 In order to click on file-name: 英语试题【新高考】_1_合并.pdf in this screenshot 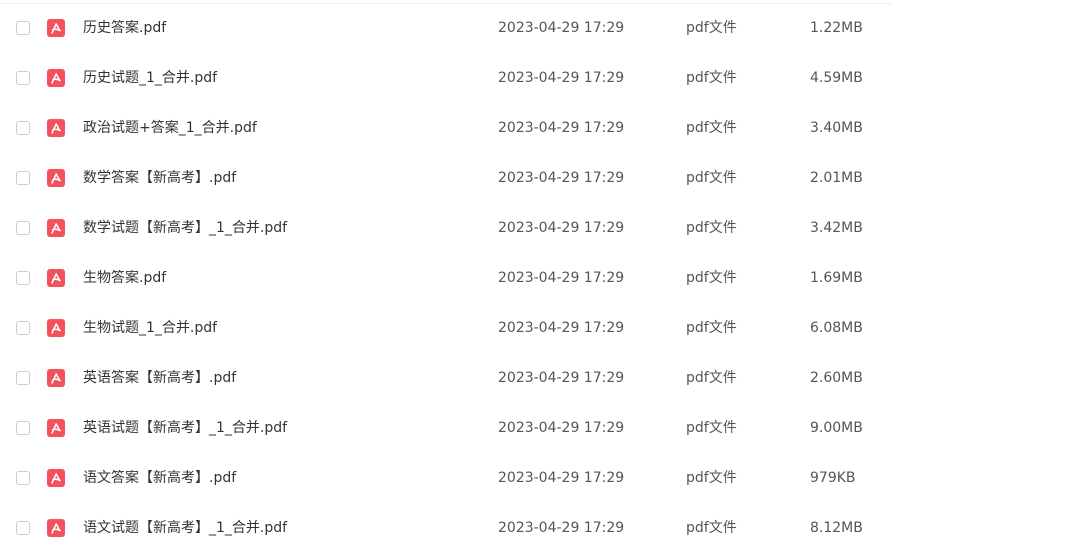, I will do `click(185, 428)`.